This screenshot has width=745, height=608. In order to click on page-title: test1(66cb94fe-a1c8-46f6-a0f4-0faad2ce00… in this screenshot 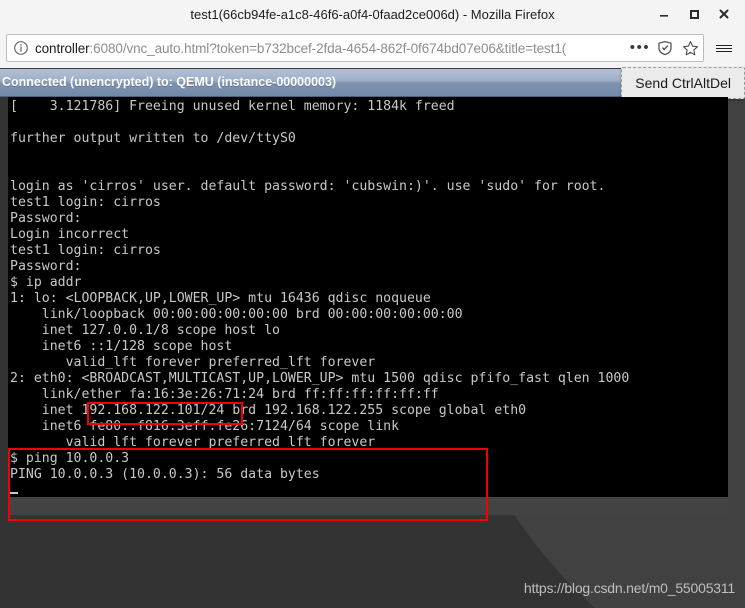, I will do `click(372, 14)`.